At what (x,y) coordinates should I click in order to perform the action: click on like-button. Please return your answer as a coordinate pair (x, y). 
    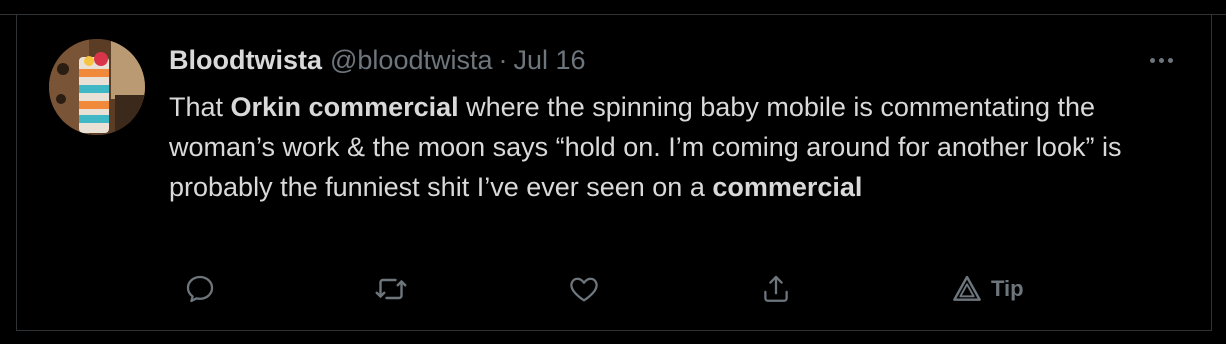
    Looking at the image, I should click on (584, 289).